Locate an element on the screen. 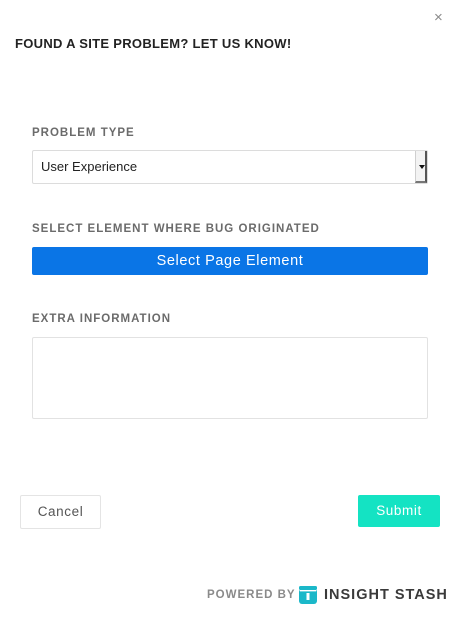 This screenshot has width=460, height=620. select-page-element-button: Select Page Element is located at coordinates (230, 261).